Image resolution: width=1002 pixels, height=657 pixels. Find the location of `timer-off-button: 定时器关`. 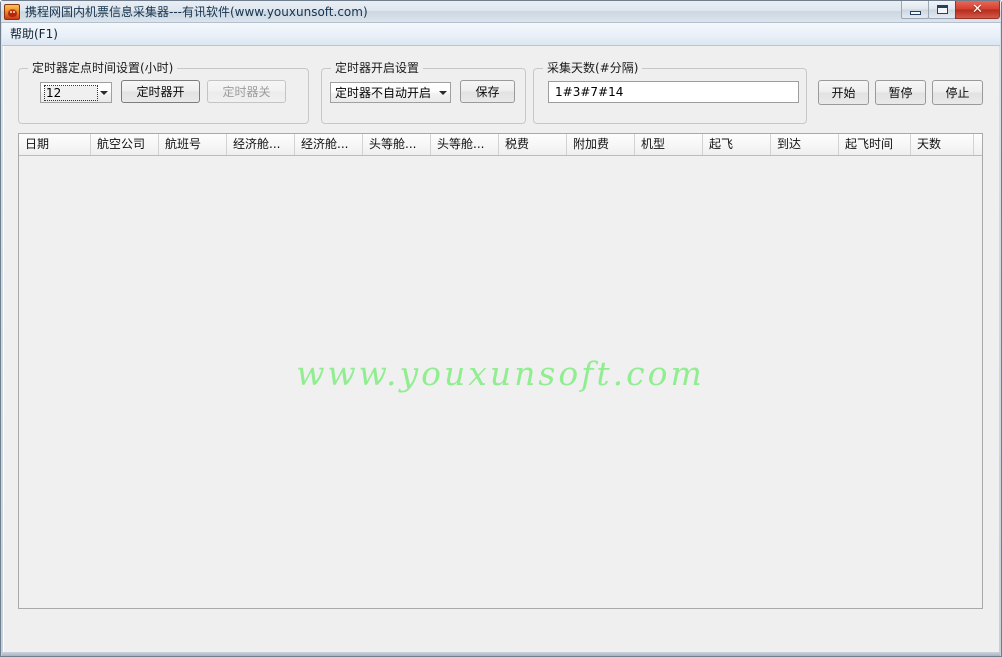

timer-off-button: 定时器关 is located at coordinates (246, 91).